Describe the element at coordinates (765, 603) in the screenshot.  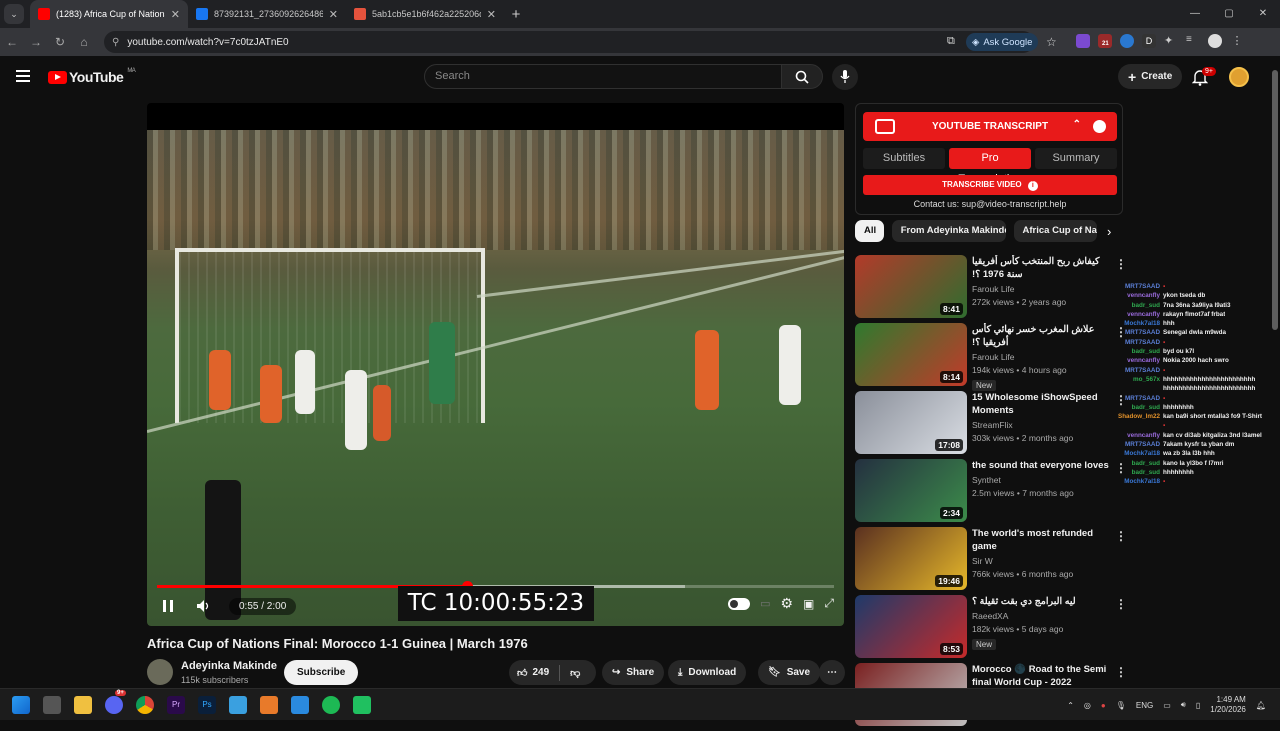
I see `captions-icon: ▭` at that location.